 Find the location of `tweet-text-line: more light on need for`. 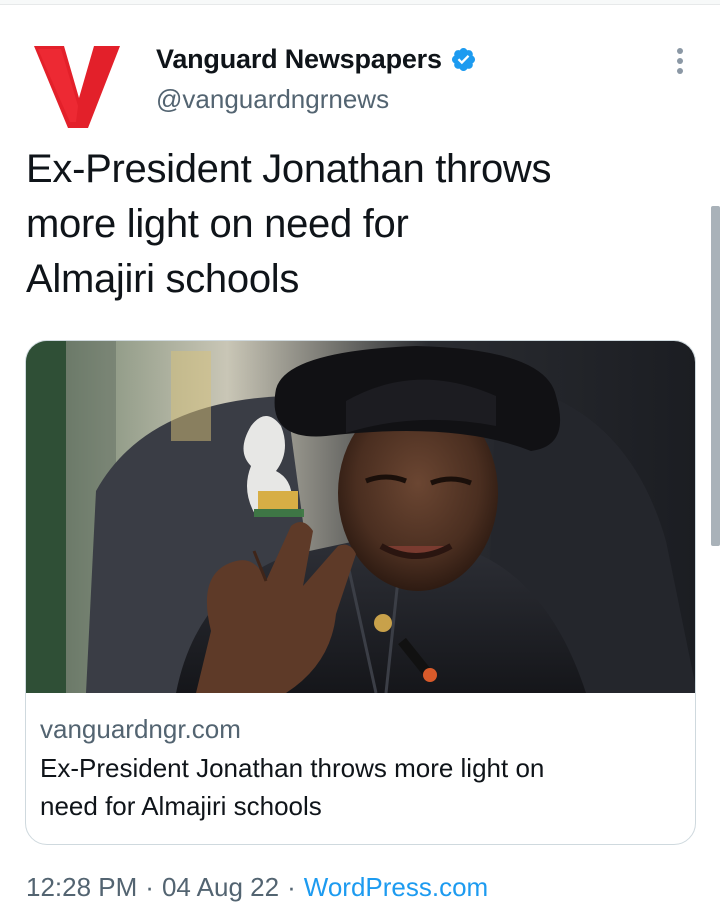

tweet-text-line: more light on need for is located at coordinates (217, 224).